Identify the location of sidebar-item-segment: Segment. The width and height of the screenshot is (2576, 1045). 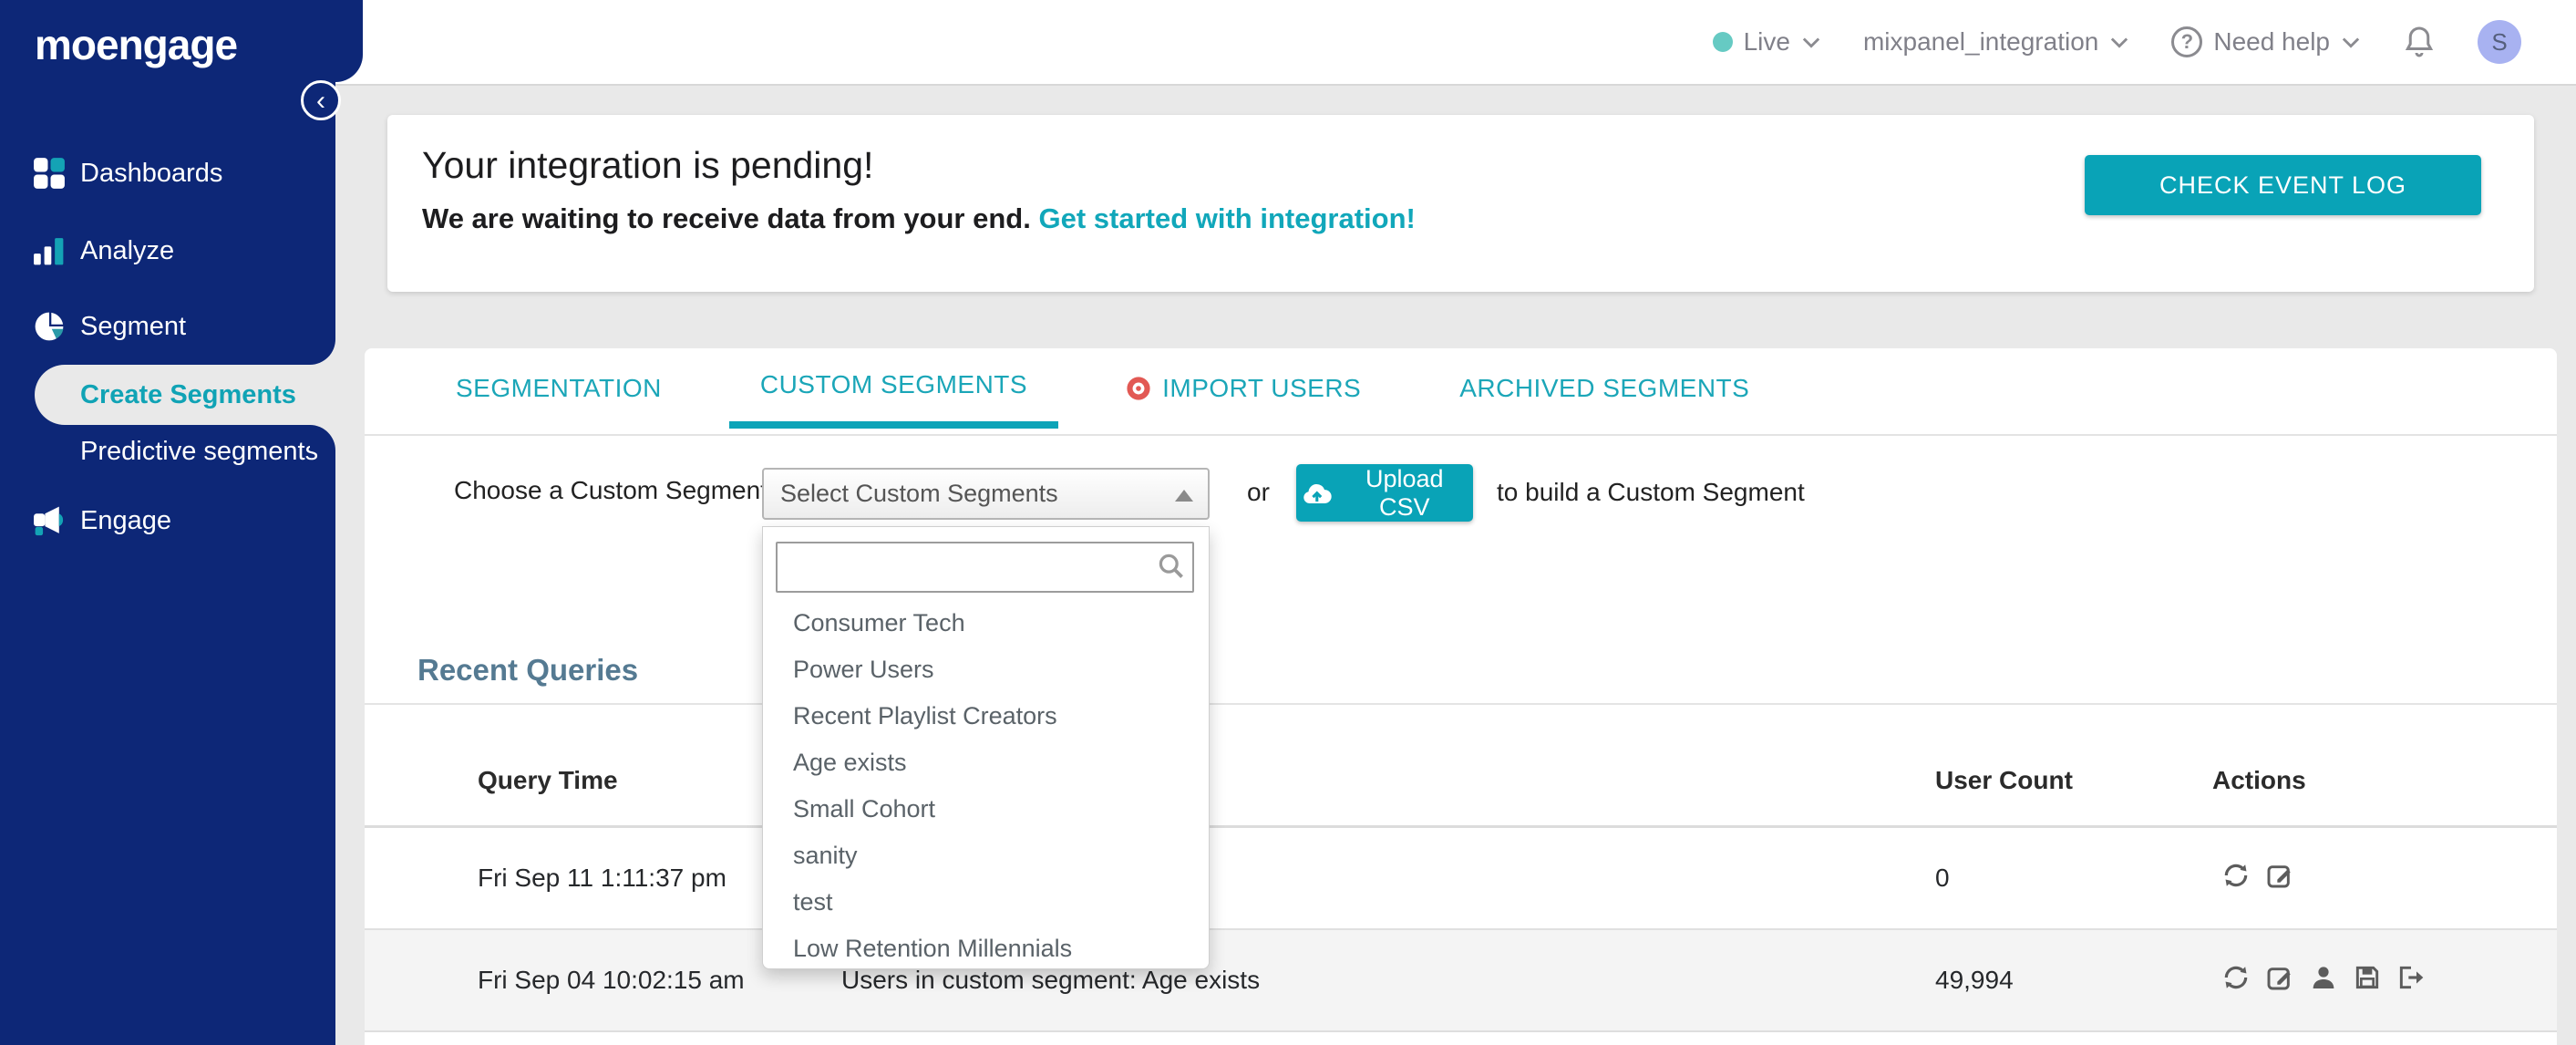
(167, 326).